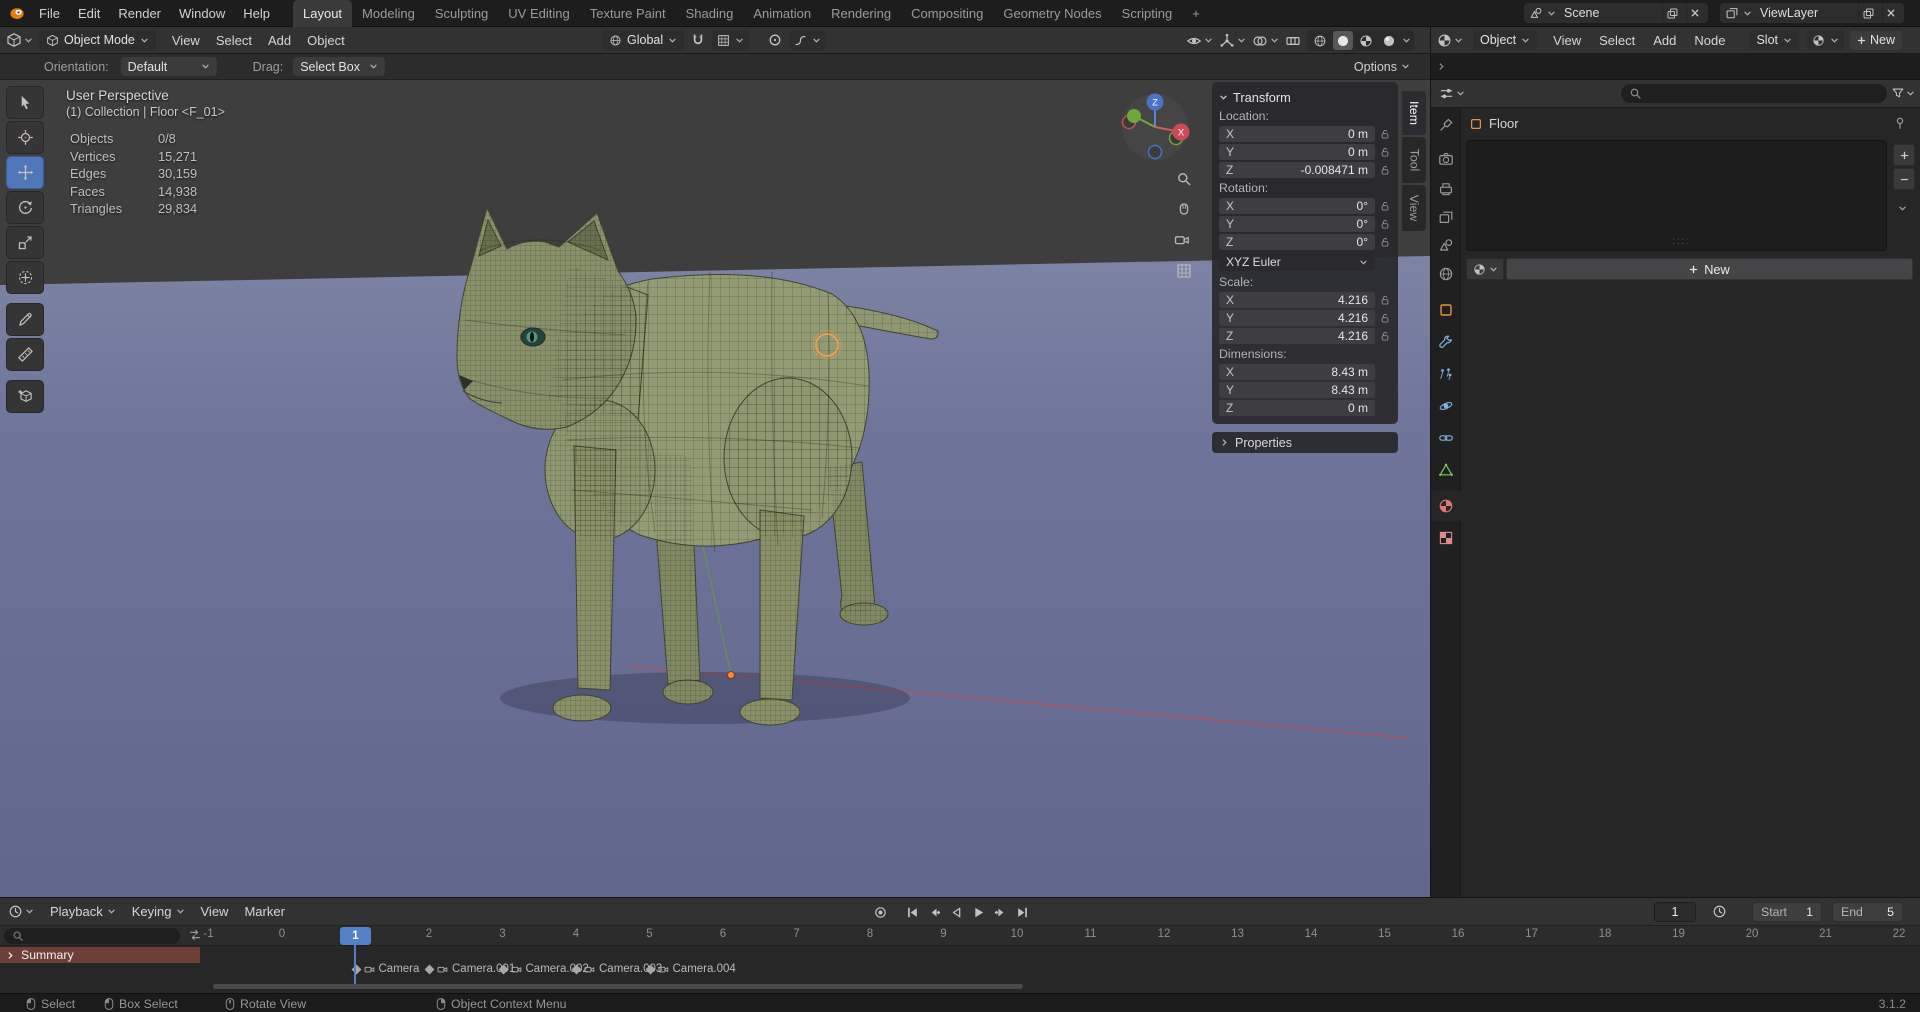  What do you see at coordinates (1414, 208) in the screenshot?
I see `sidebar-tab-view: View` at bounding box center [1414, 208].